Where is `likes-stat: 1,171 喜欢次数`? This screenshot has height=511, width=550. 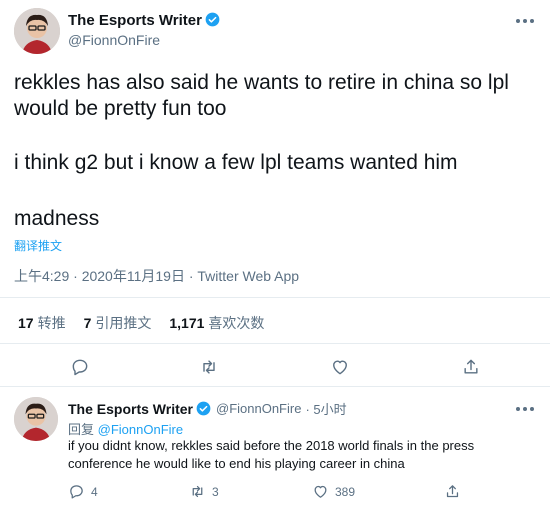 likes-stat: 1,171 喜欢次数 is located at coordinates (225, 323).